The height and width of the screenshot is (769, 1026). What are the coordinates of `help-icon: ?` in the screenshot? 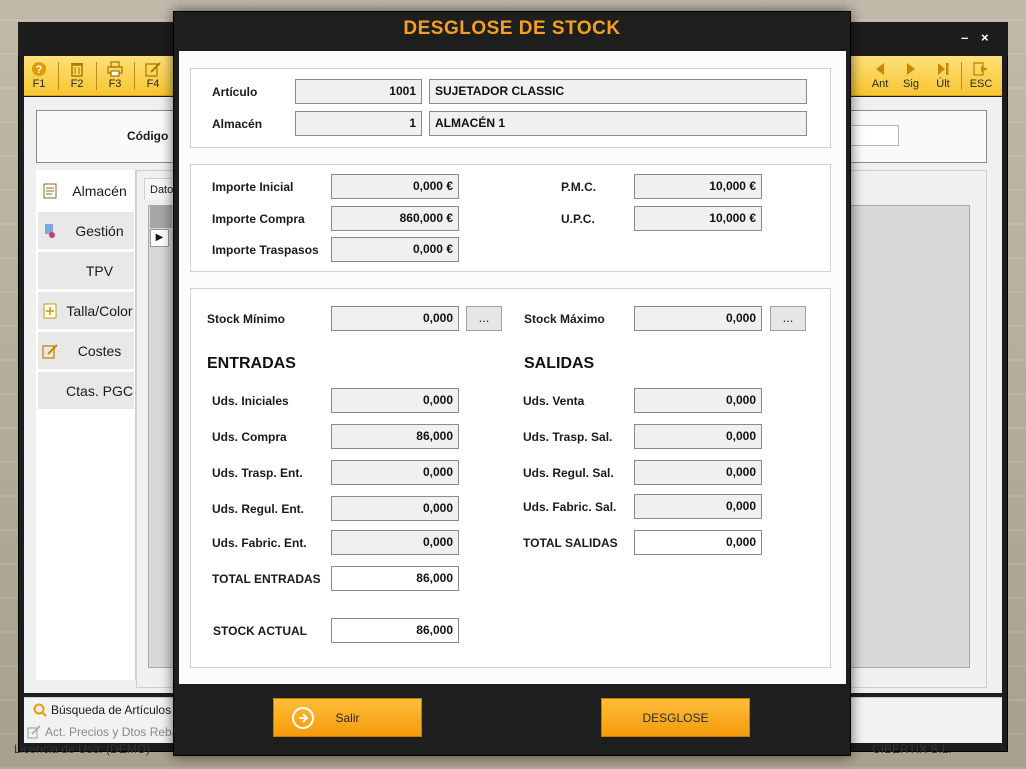 It's located at (39, 68).